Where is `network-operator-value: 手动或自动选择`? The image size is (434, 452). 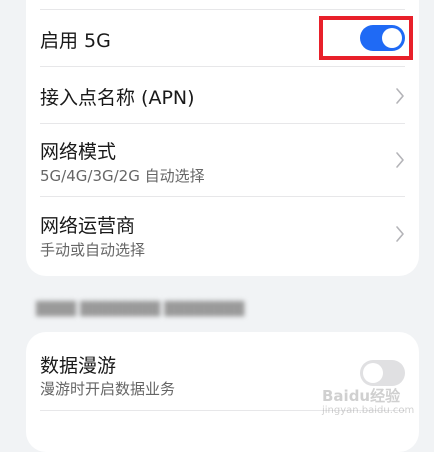 network-operator-value: 手动或自动选择 is located at coordinates (93, 250).